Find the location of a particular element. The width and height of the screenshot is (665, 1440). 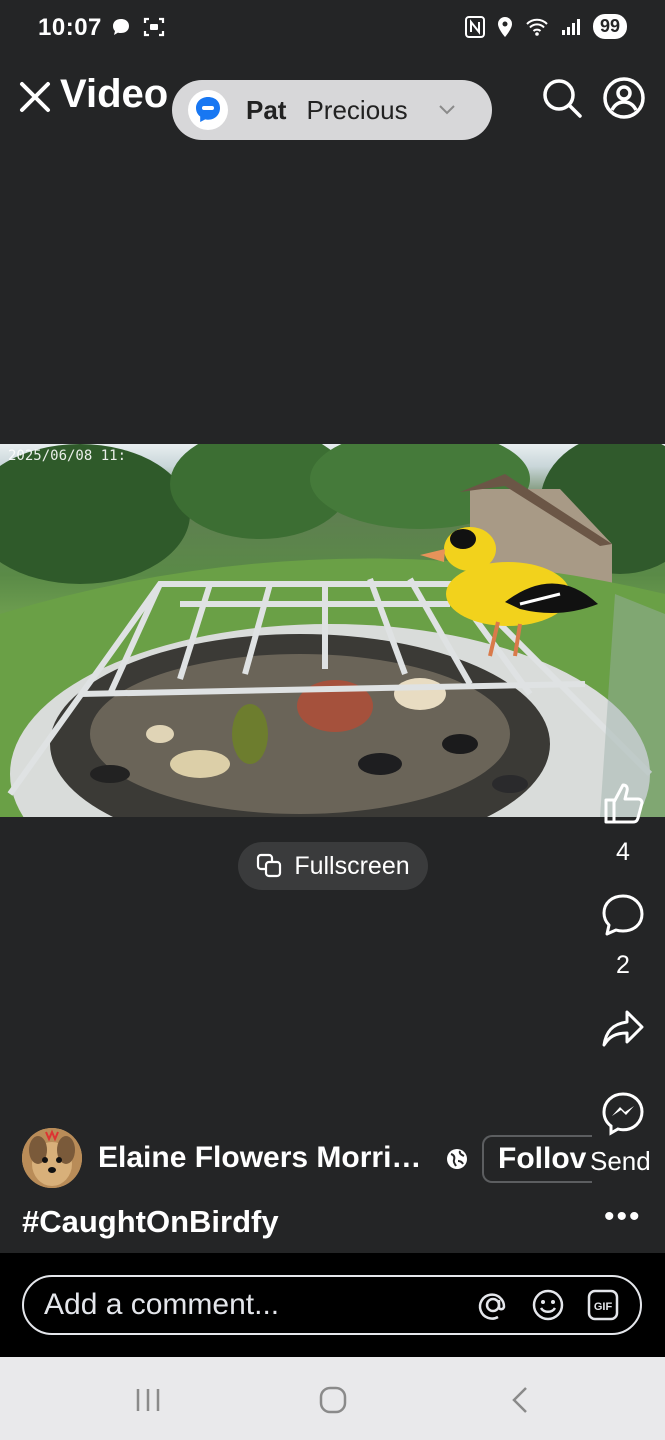

follow-button: Follov is located at coordinates (537, 1159).